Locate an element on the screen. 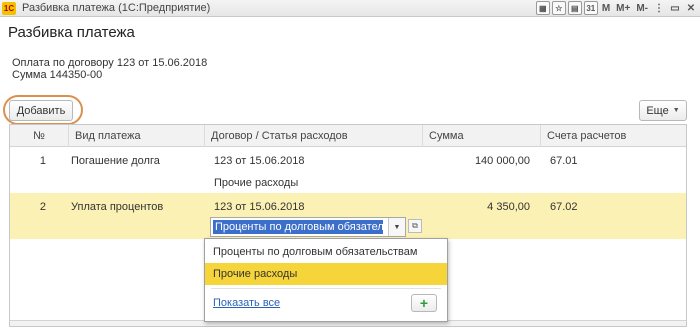 This screenshot has width=700, height=327. grid-icon: ▦ is located at coordinates (542, 8).